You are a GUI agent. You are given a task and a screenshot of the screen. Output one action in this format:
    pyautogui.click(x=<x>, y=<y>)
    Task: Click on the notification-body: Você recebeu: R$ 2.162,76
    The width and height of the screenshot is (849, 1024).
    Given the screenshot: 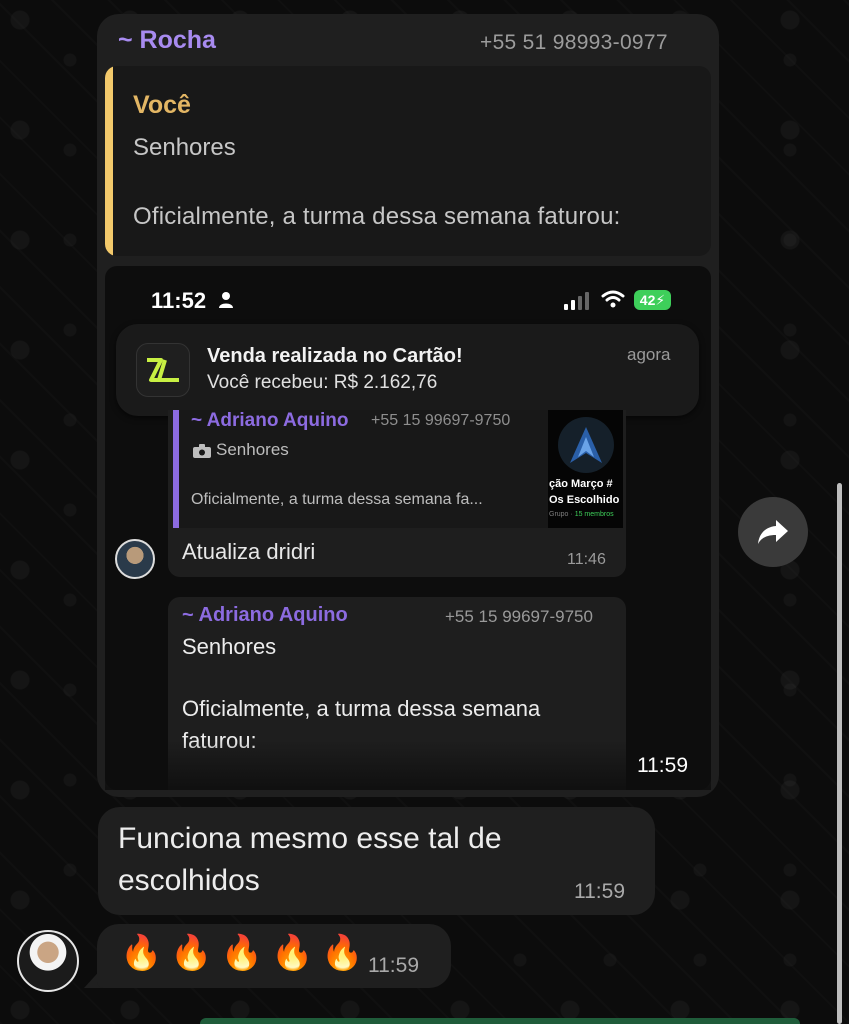 What is the action you would take?
    pyautogui.click(x=322, y=382)
    